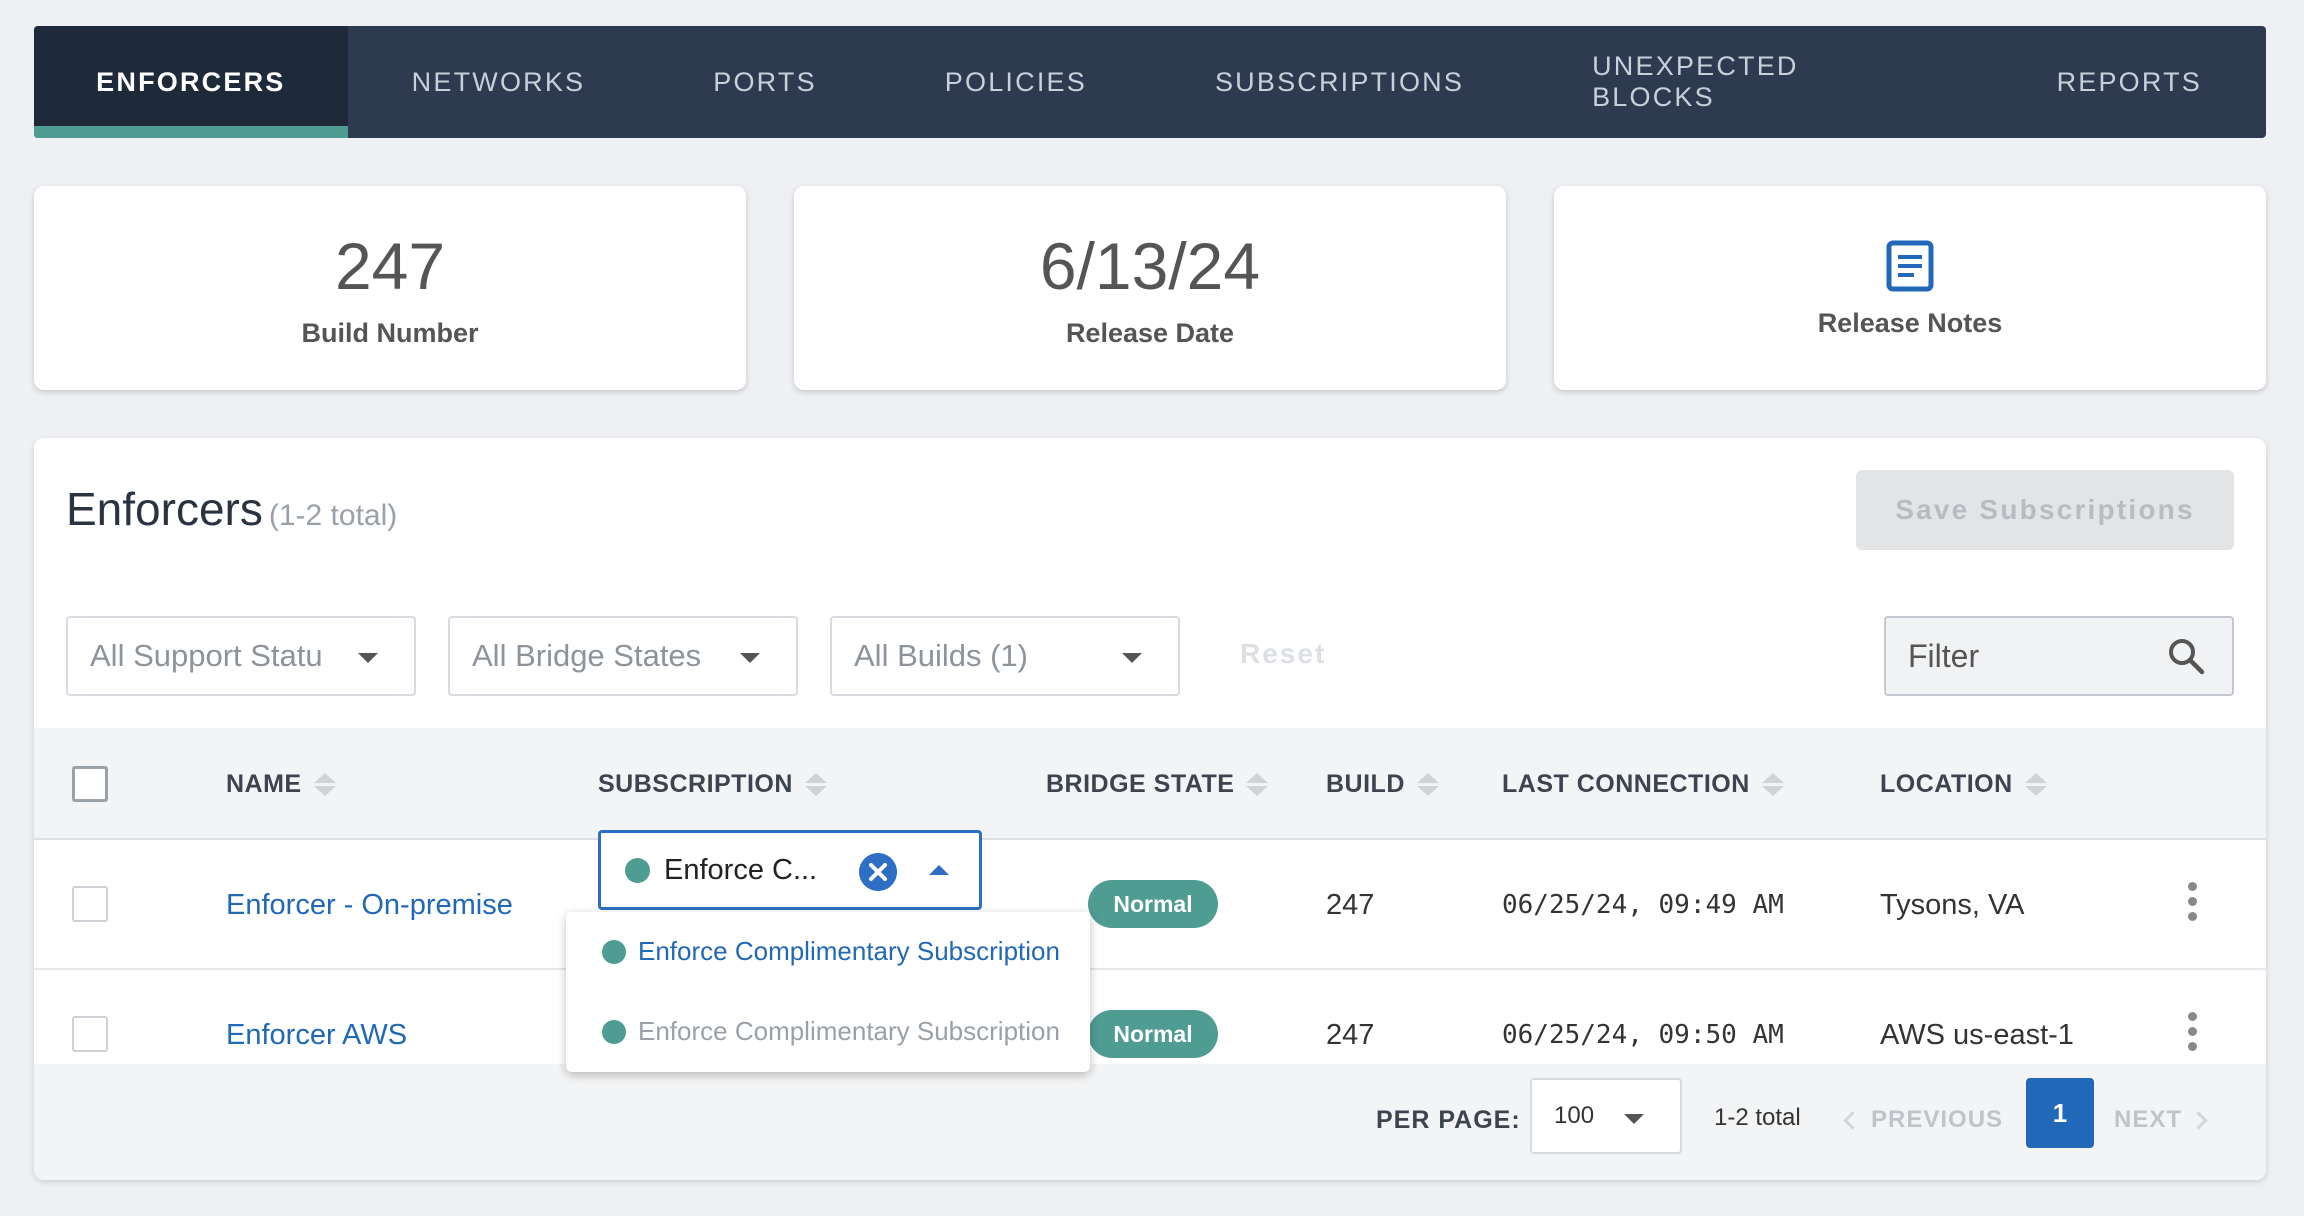  I want to click on search-icon, so click(2186, 656).